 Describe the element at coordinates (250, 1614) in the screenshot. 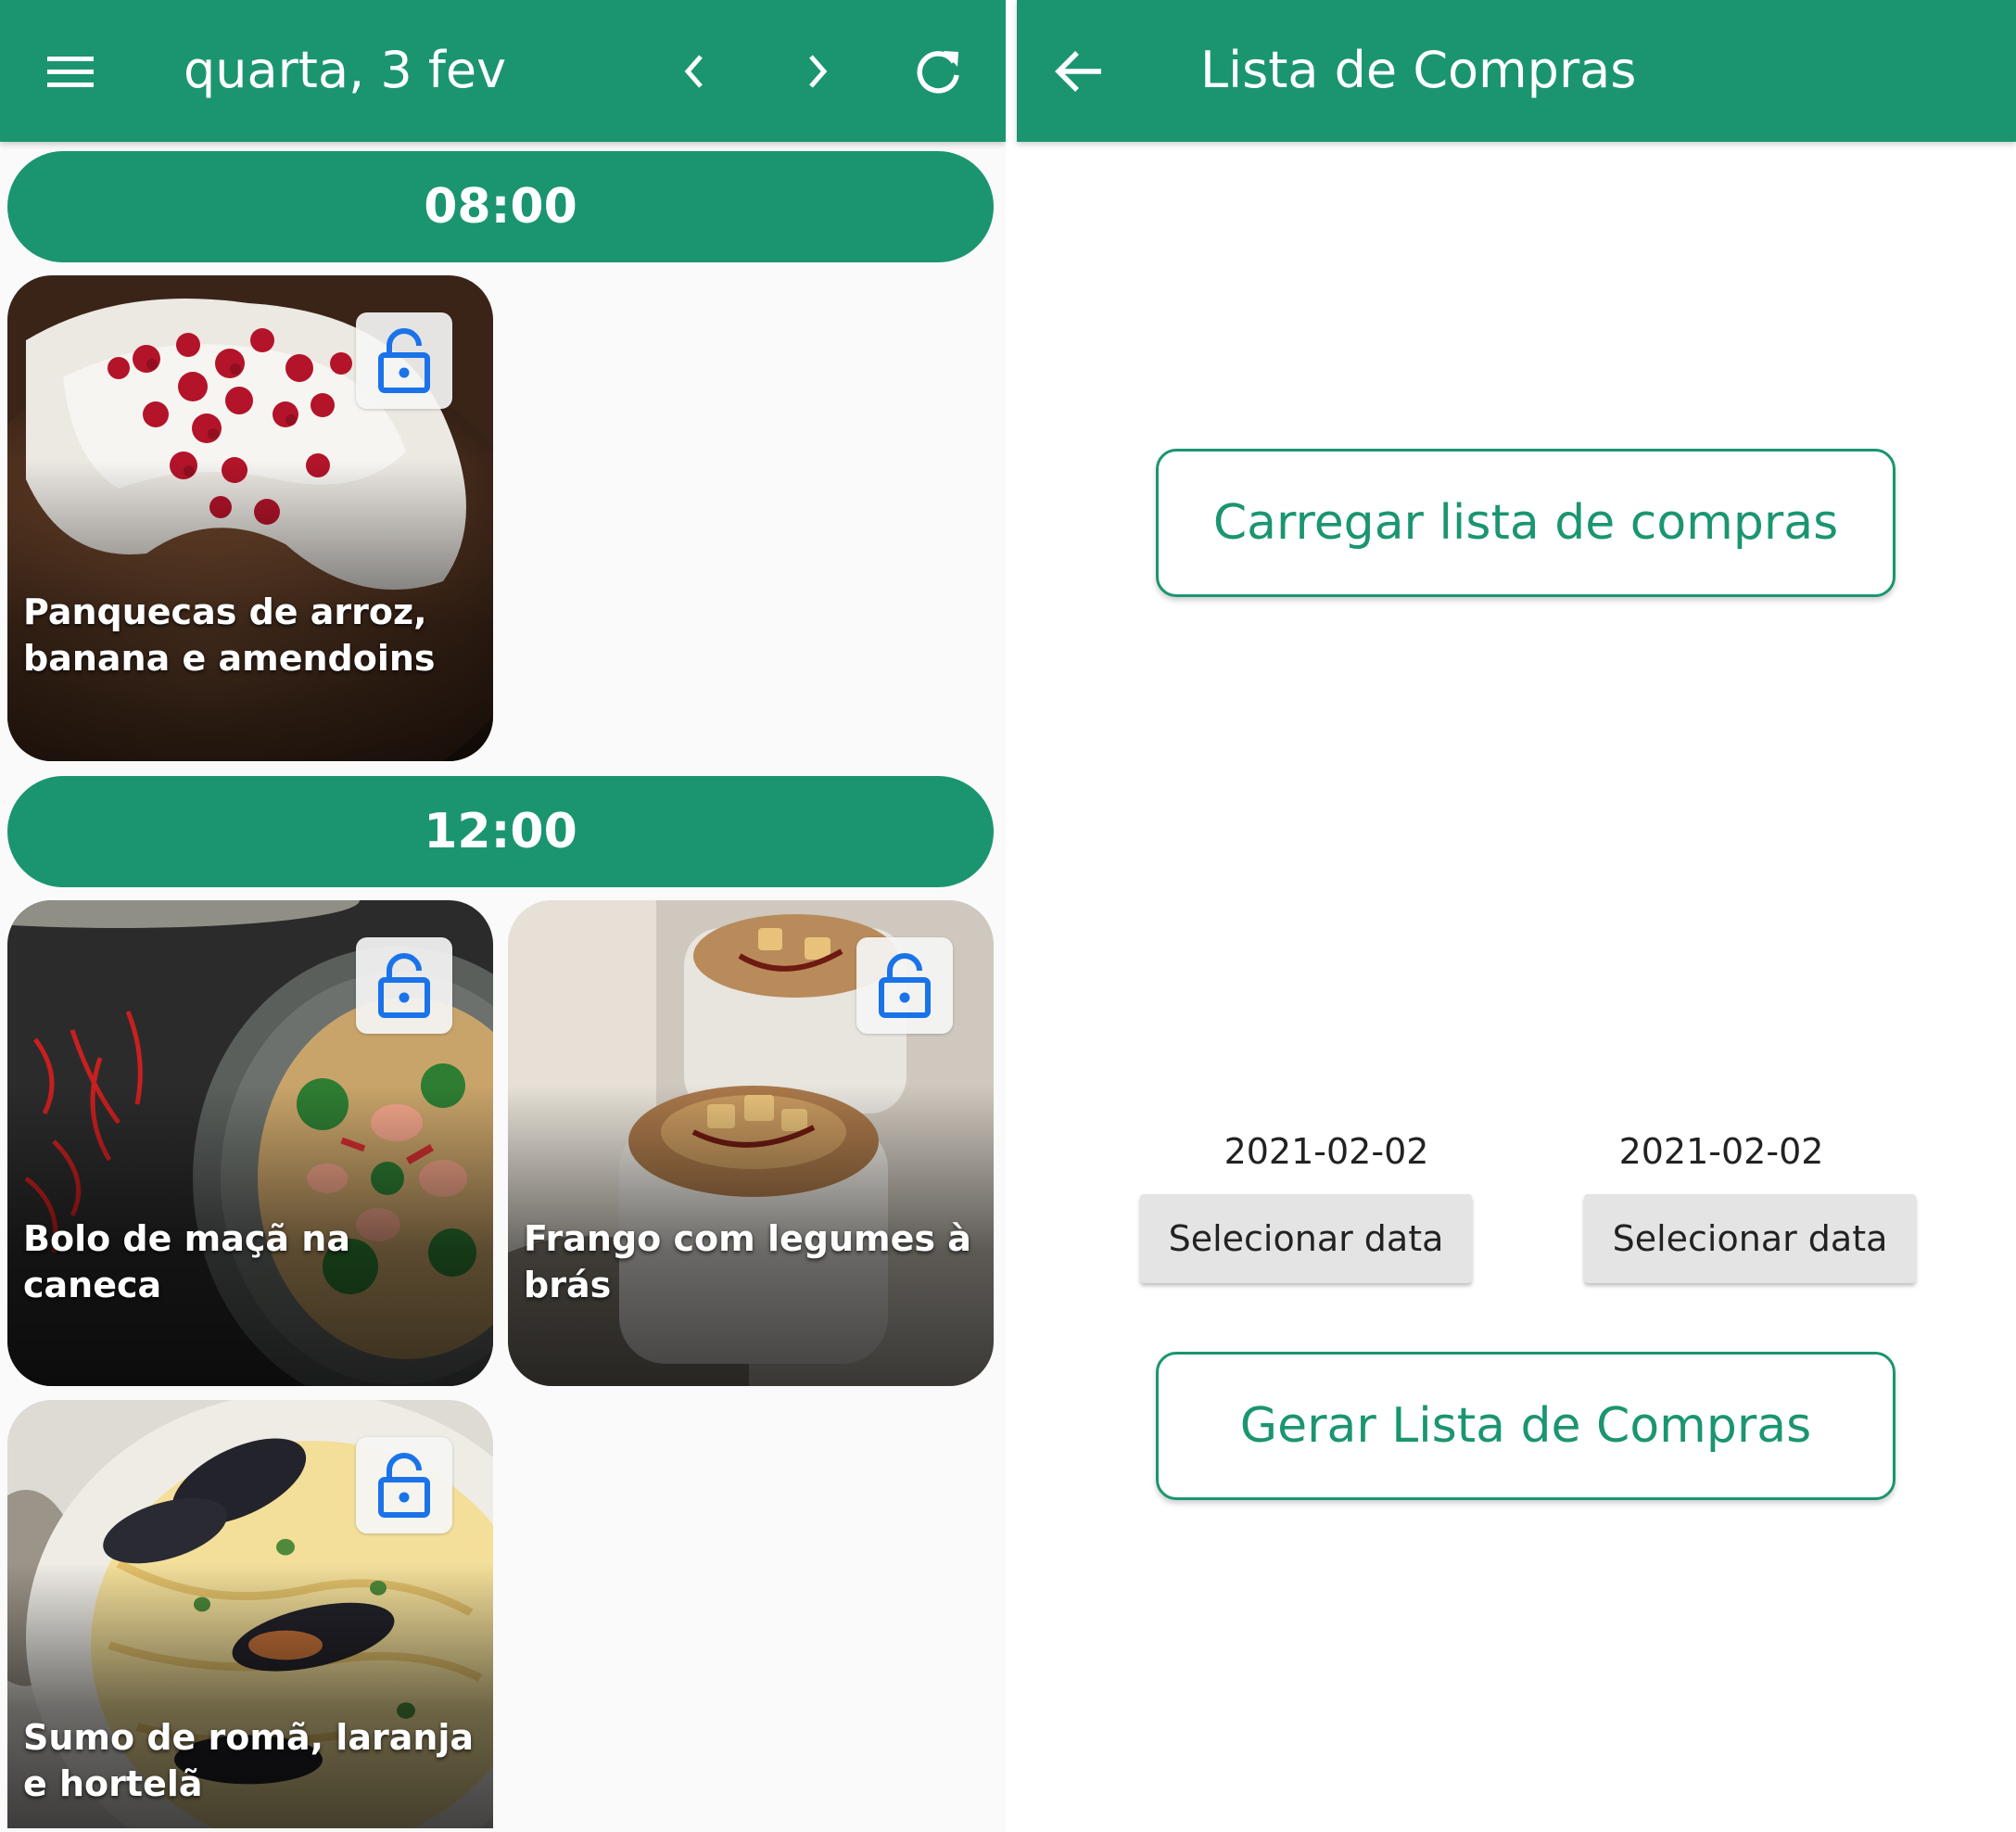

I see `meal-card: Sumo de romã, laranja e hortelã` at that location.